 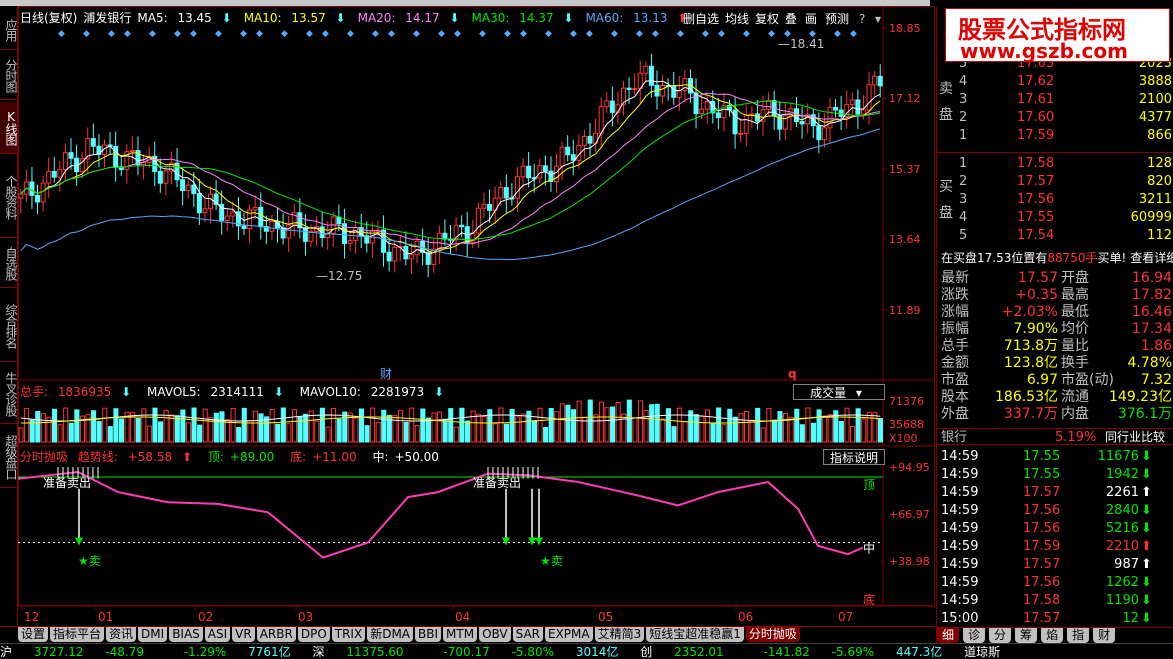 What do you see at coordinates (1055, 163) in the screenshot?
I see `buy-level-1: 1 17.58 128` at bounding box center [1055, 163].